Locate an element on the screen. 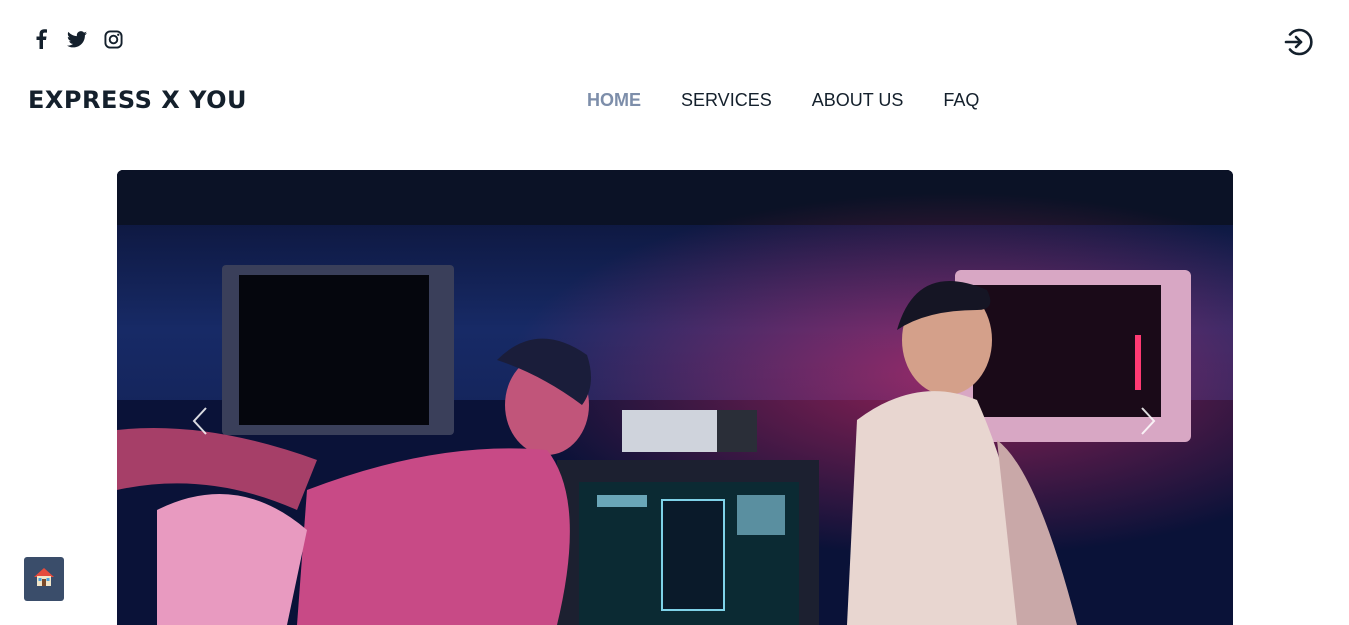  social-links is located at coordinates (77, 39).